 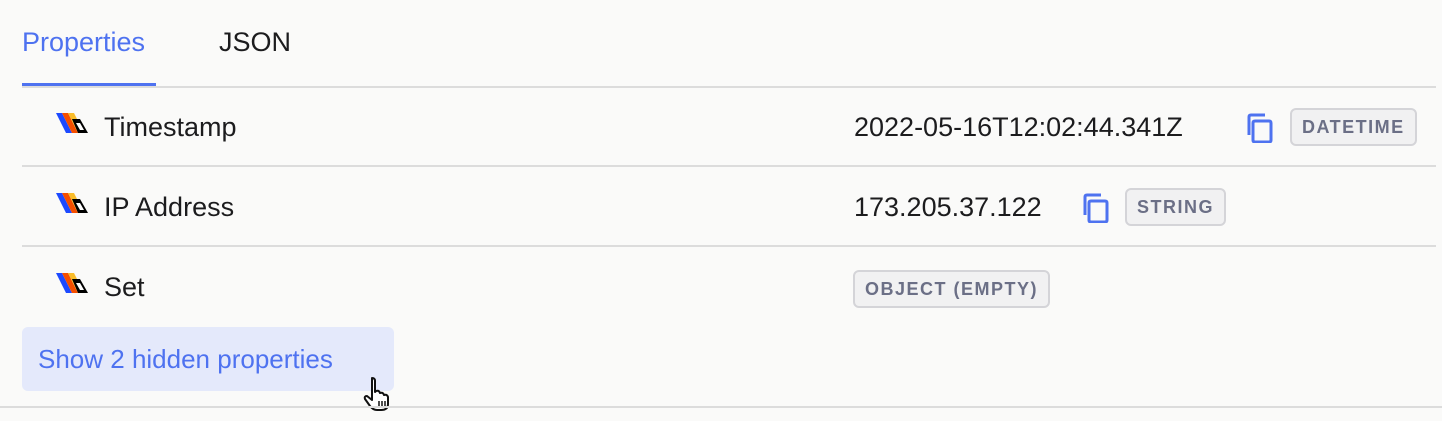 I want to click on tab-properties: Properties, so click(x=89, y=43).